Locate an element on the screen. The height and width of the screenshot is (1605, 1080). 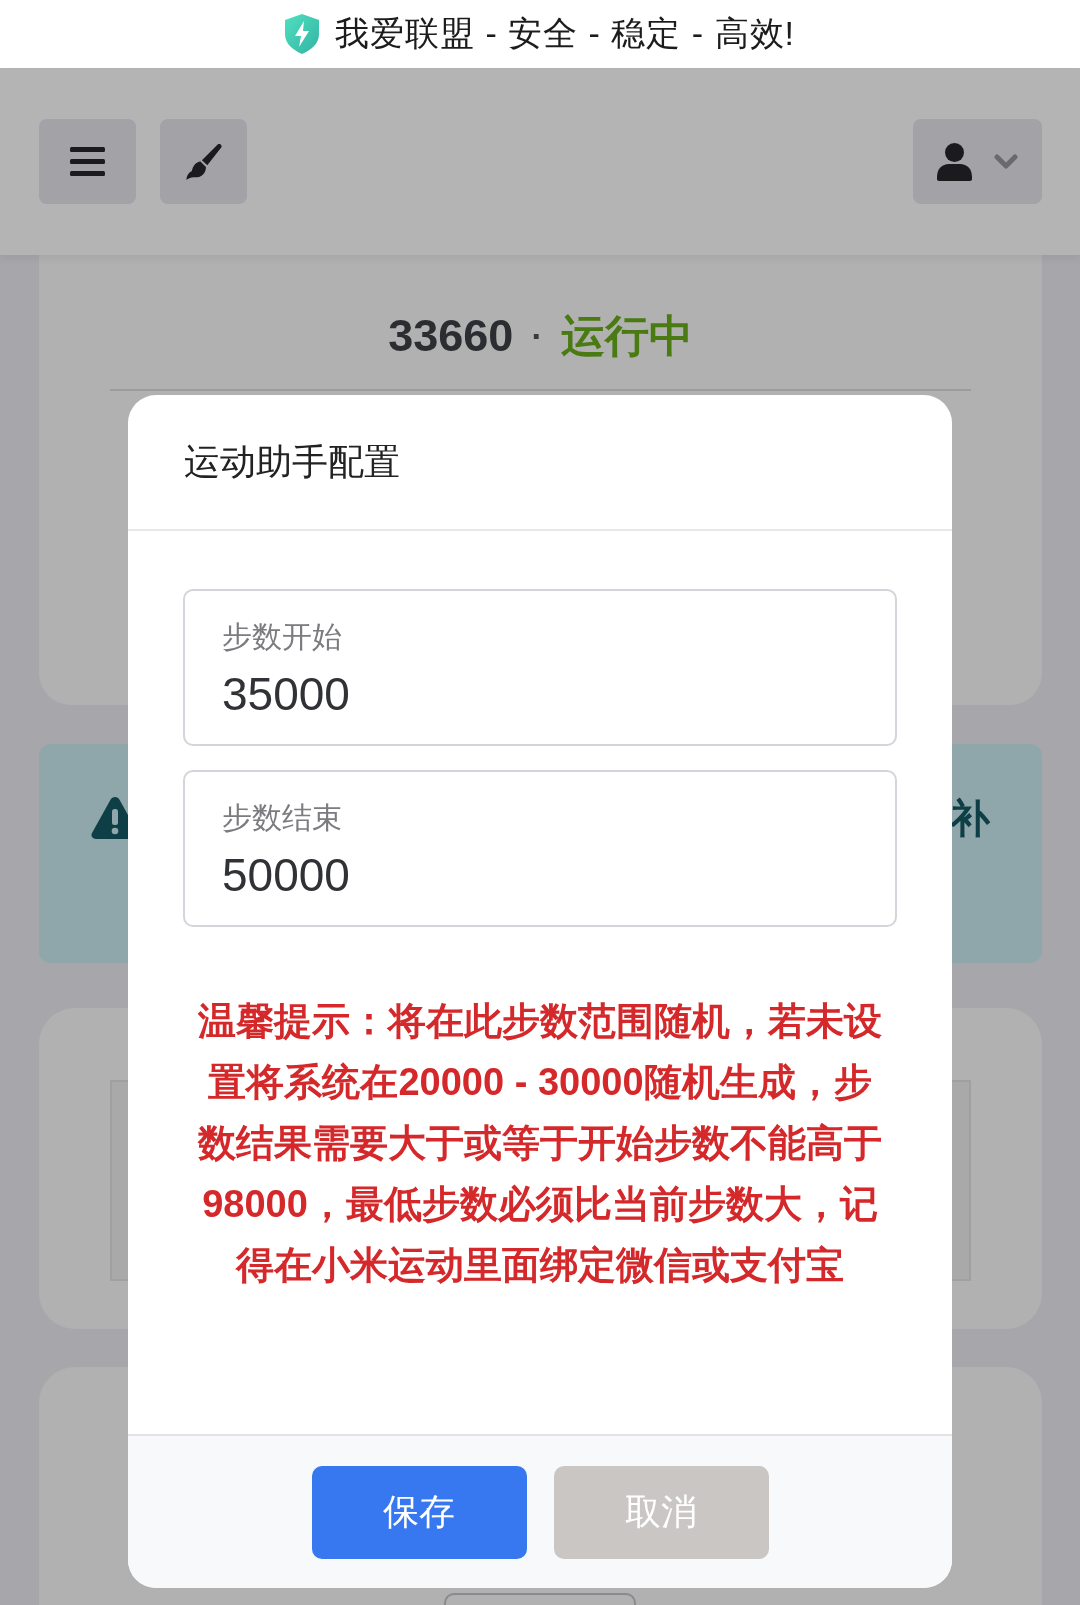
menu-button is located at coordinates (87, 161).